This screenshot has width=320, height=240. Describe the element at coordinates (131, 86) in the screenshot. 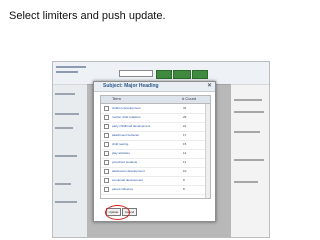

I see `dialog-title: Subject: Major Heading` at that location.